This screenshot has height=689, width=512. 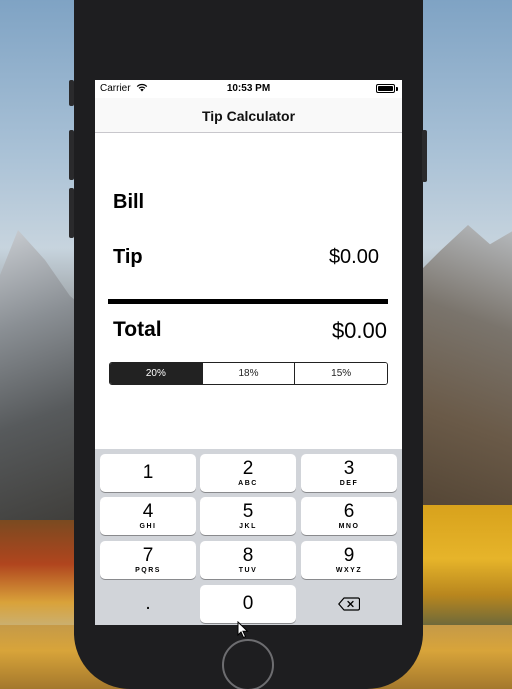 What do you see at coordinates (148, 604) in the screenshot?
I see `key-decimal: .` at bounding box center [148, 604].